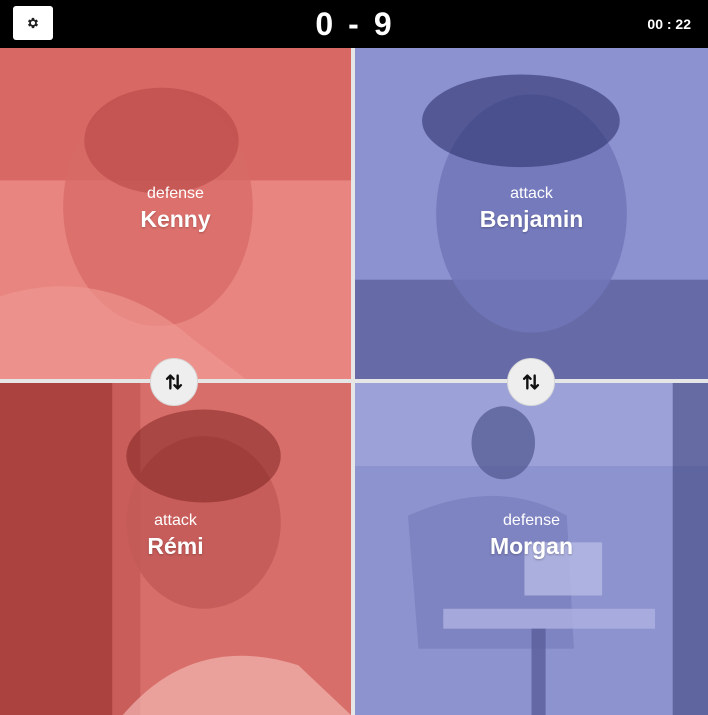 The image size is (708, 715). I want to click on score-red: 0, so click(325, 23).